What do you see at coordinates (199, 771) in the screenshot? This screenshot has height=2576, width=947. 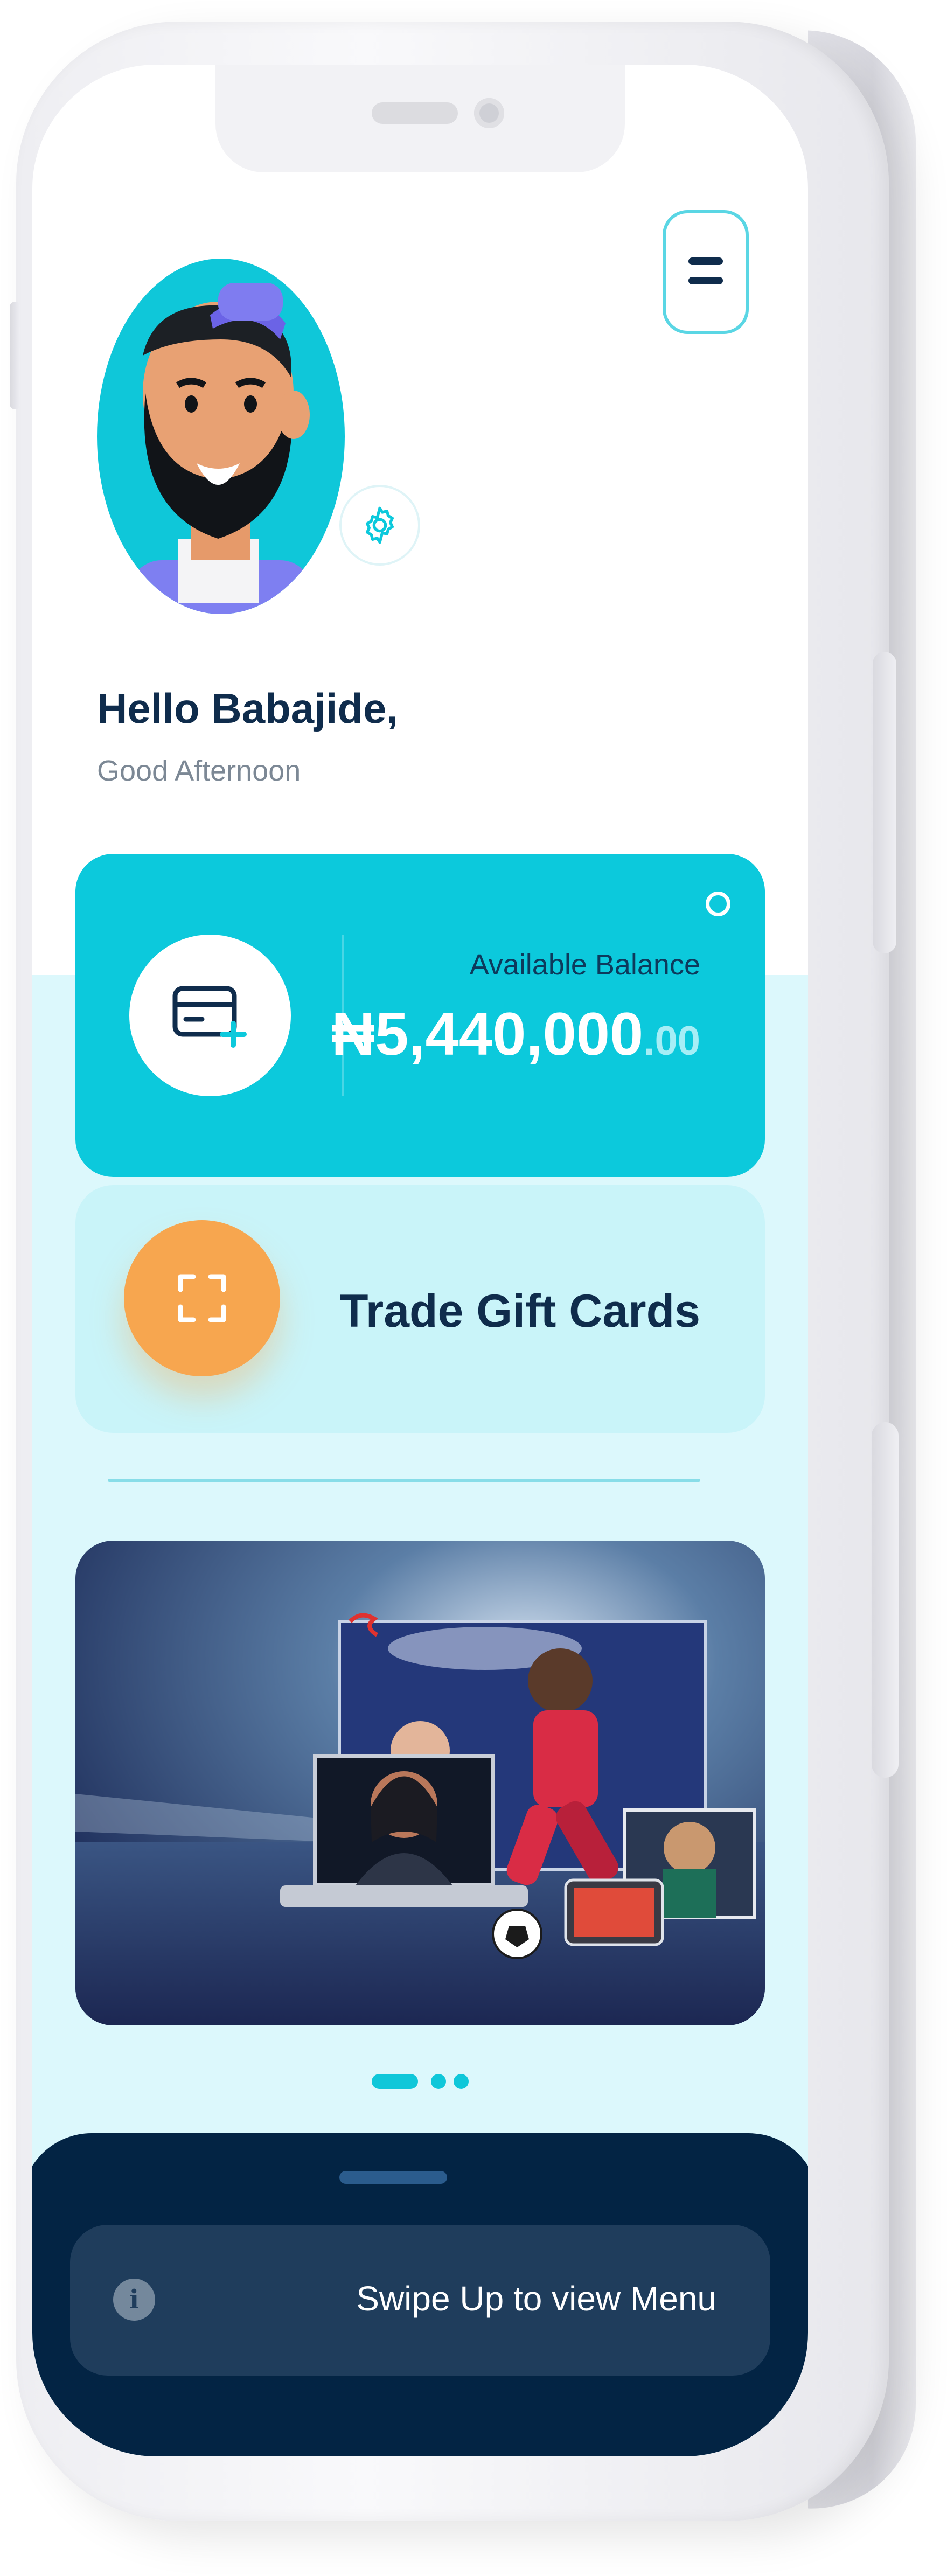 I see `greeting-subtitle: Good Afternoon` at bounding box center [199, 771].